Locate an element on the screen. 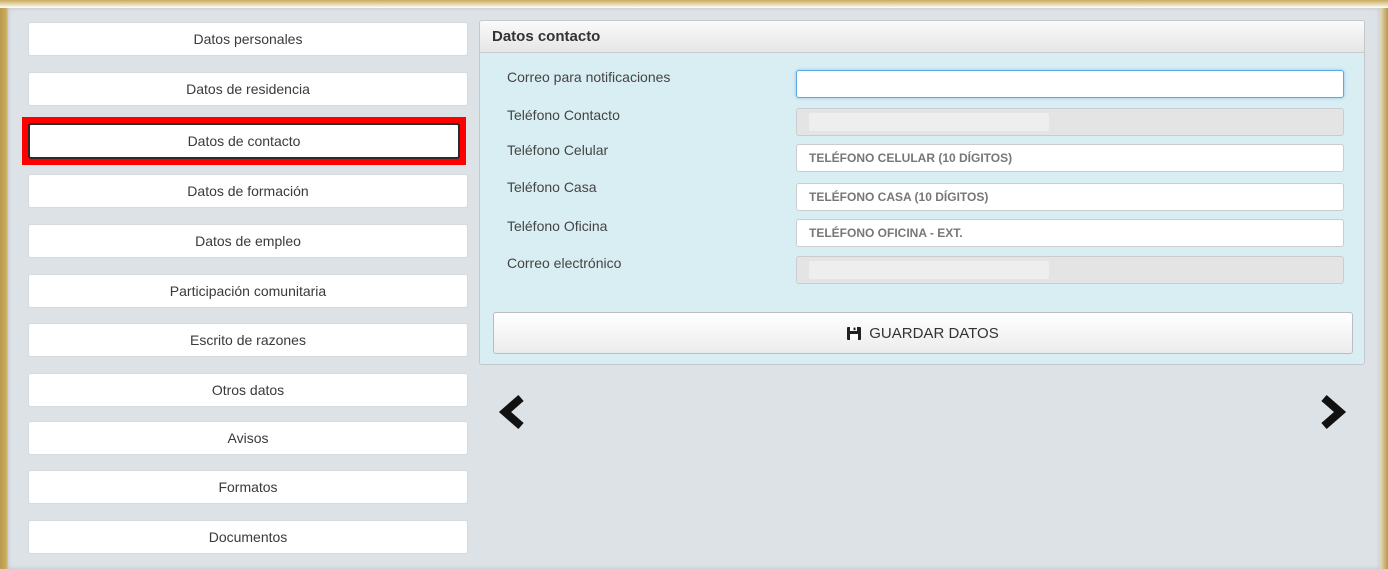  sidebar-item-formatos: Formatos is located at coordinates (248, 487).